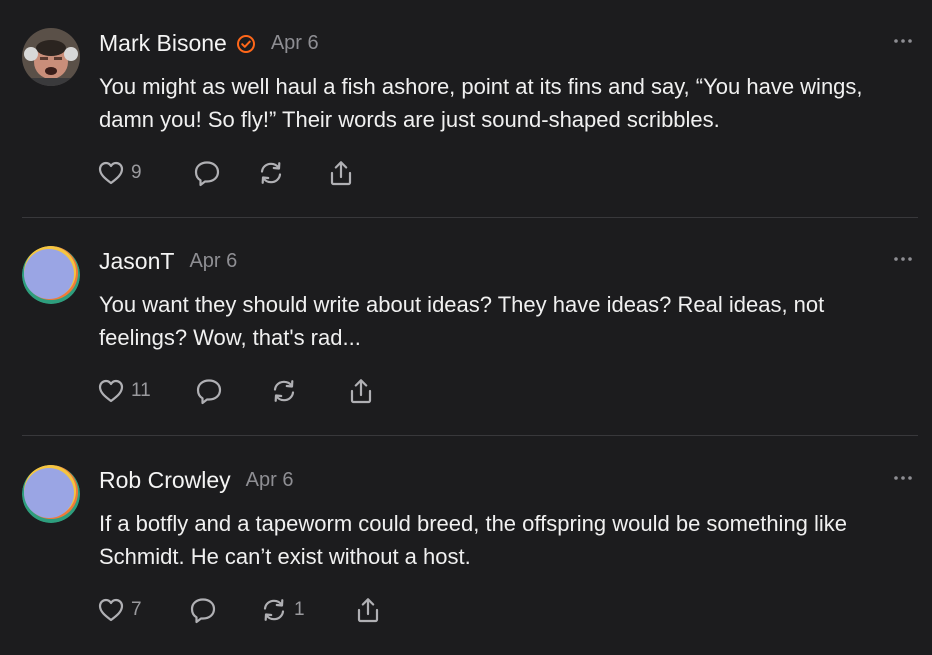 This screenshot has width=932, height=655. I want to click on note-header: JasonT Apr 6, so click(168, 261).